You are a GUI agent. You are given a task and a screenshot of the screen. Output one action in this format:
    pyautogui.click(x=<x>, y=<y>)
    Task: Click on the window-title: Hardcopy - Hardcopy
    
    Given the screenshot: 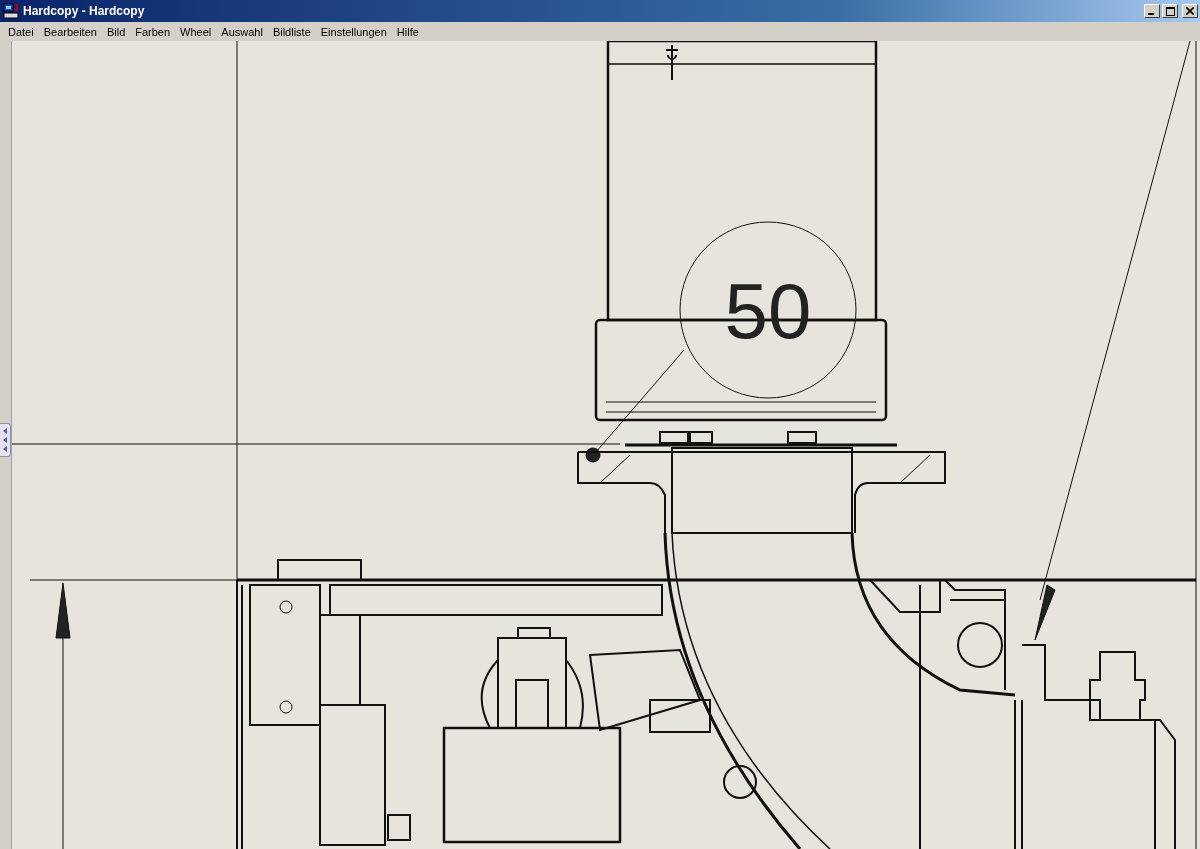 What is the action you would take?
    pyautogui.click(x=84, y=11)
    